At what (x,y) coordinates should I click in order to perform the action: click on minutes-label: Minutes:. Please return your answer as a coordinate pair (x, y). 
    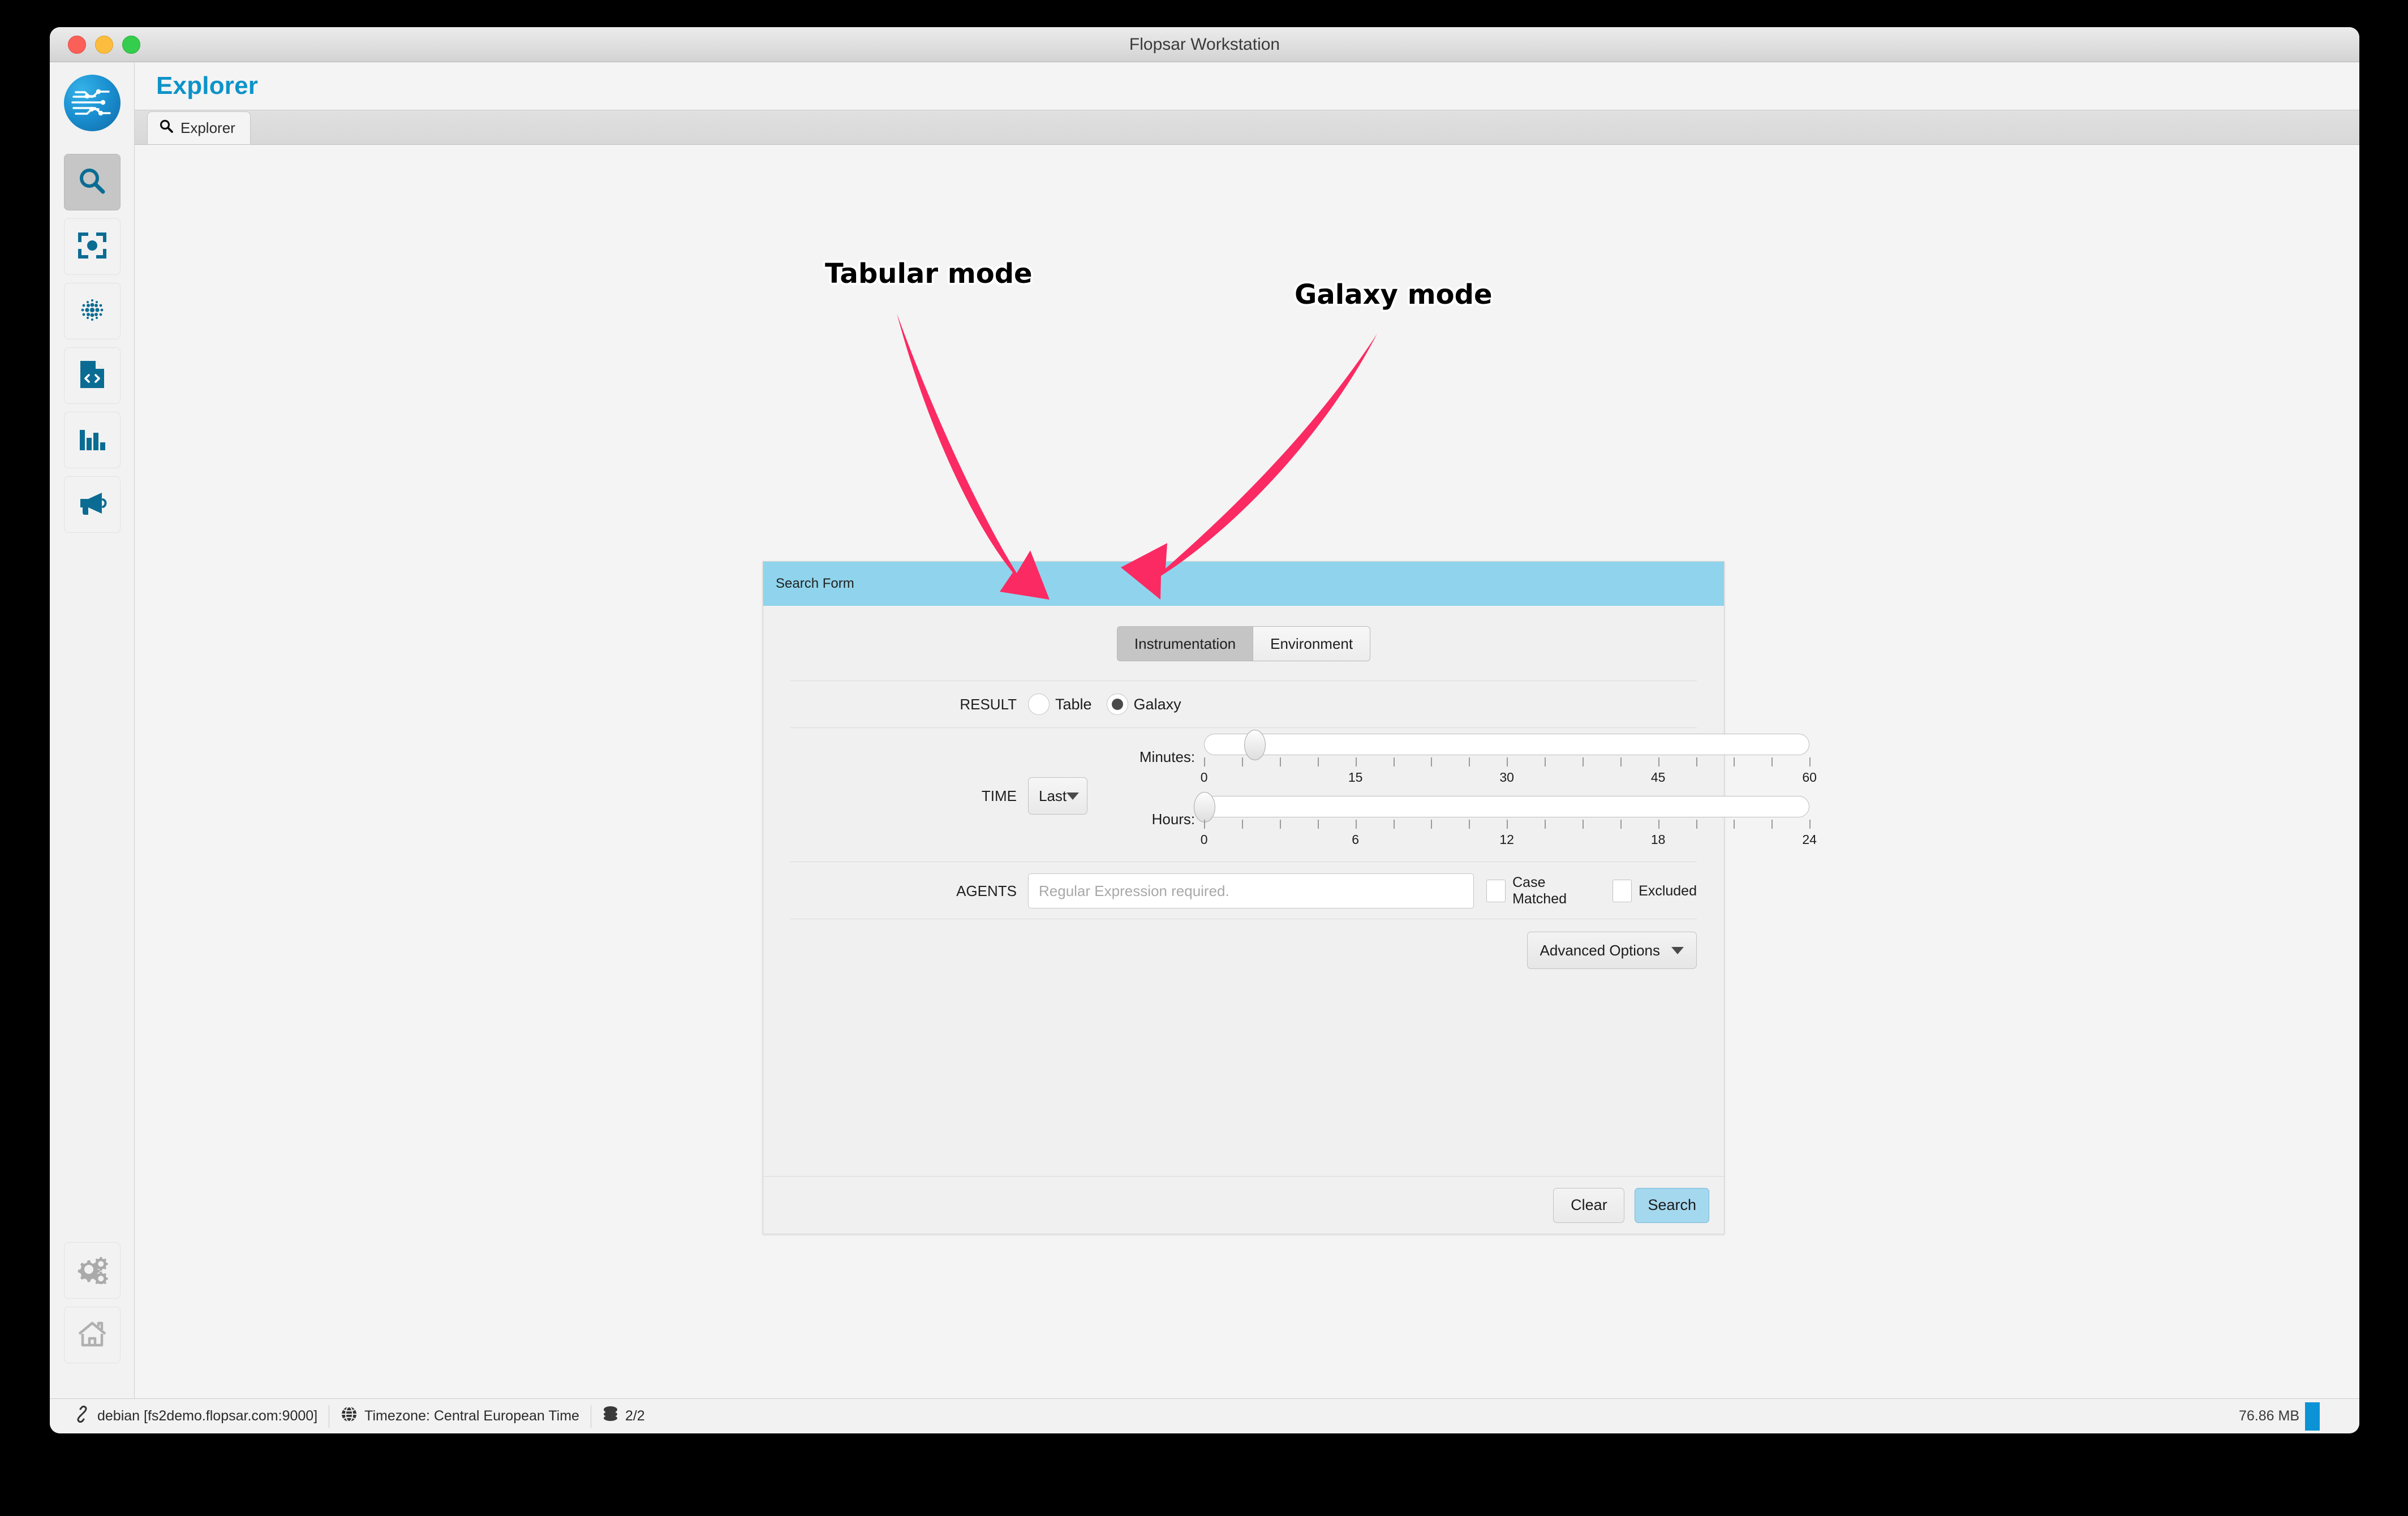
    Looking at the image, I should click on (1167, 756).